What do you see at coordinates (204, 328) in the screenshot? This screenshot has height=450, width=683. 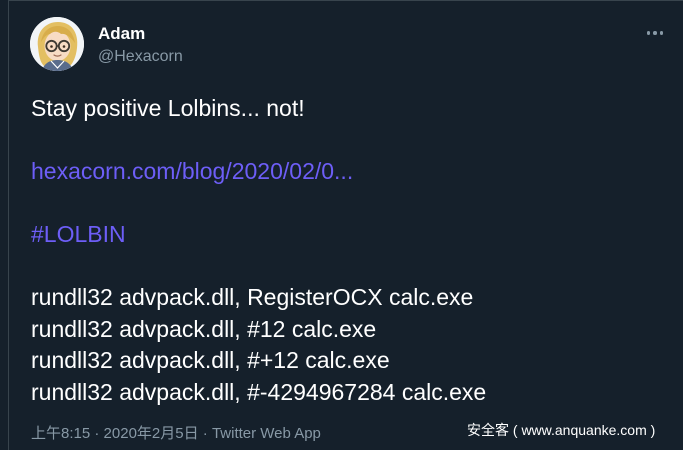 I see `command-line: rundll32 advpack.dll, #12 calc.exe` at bounding box center [204, 328].